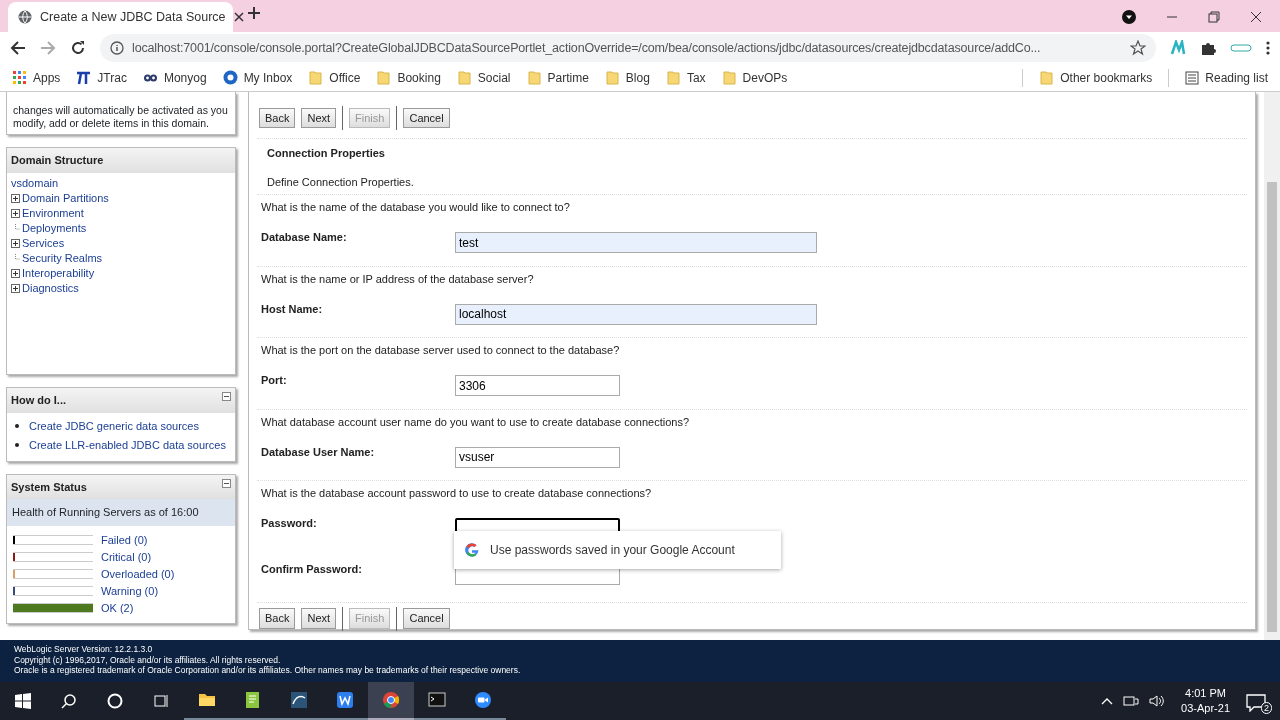  What do you see at coordinates (62, 258) in the screenshot?
I see `tree-item: Security Realms` at bounding box center [62, 258].